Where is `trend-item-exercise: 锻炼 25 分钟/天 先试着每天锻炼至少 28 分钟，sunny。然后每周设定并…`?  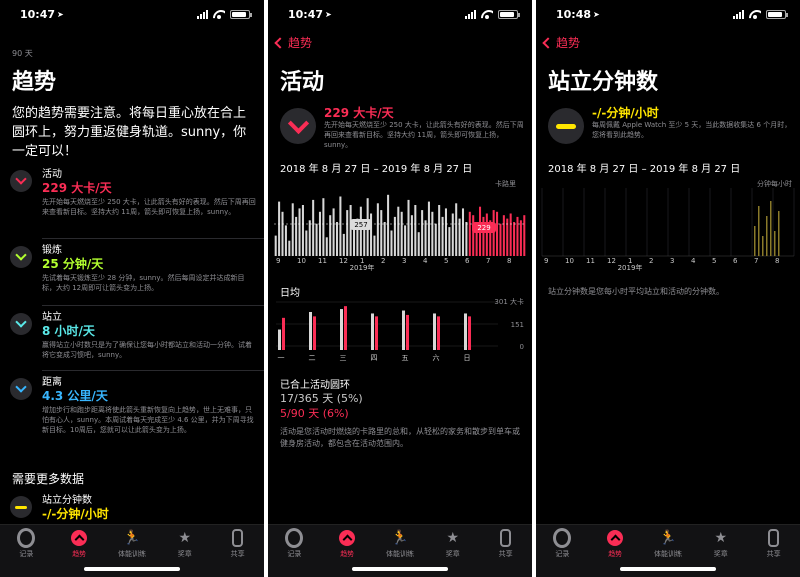 trend-item-exercise: 锻炼 25 分钟/天 先试着每天锻炼至少 28 分钟，sunny。然后每周设定并… is located at coordinates (137, 268).